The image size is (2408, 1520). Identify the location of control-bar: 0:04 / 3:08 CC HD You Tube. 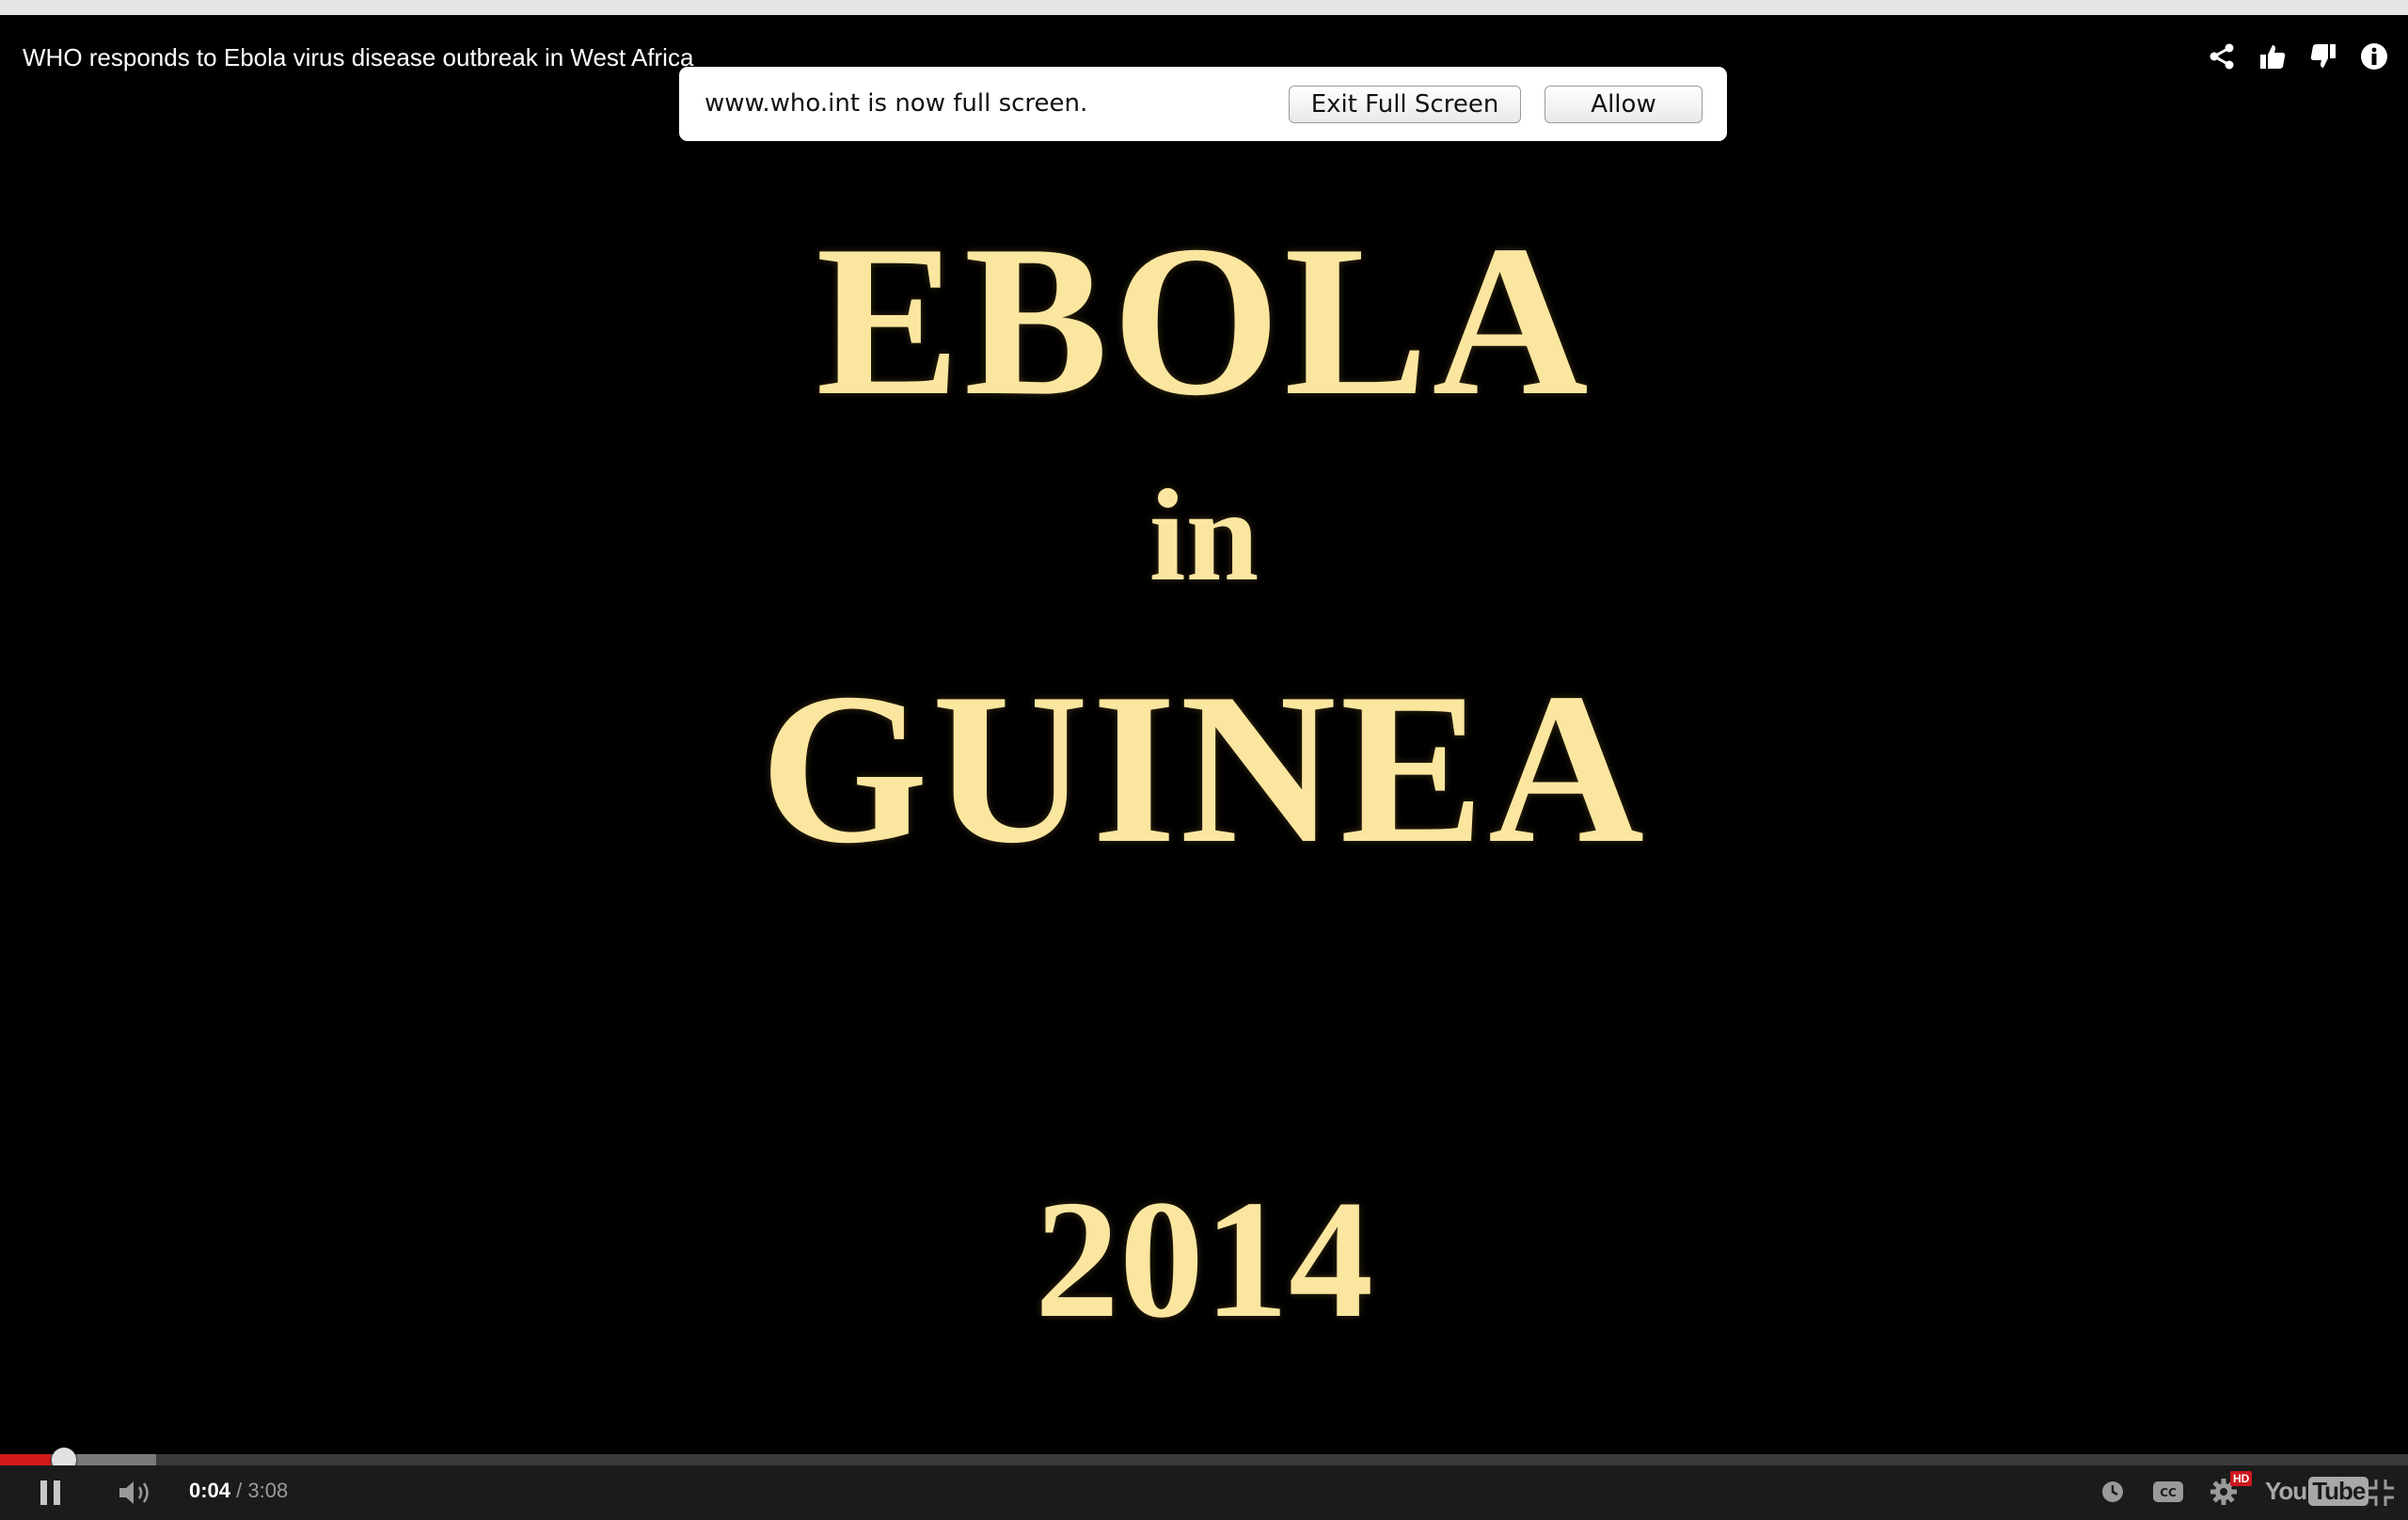
(1204, 1492).